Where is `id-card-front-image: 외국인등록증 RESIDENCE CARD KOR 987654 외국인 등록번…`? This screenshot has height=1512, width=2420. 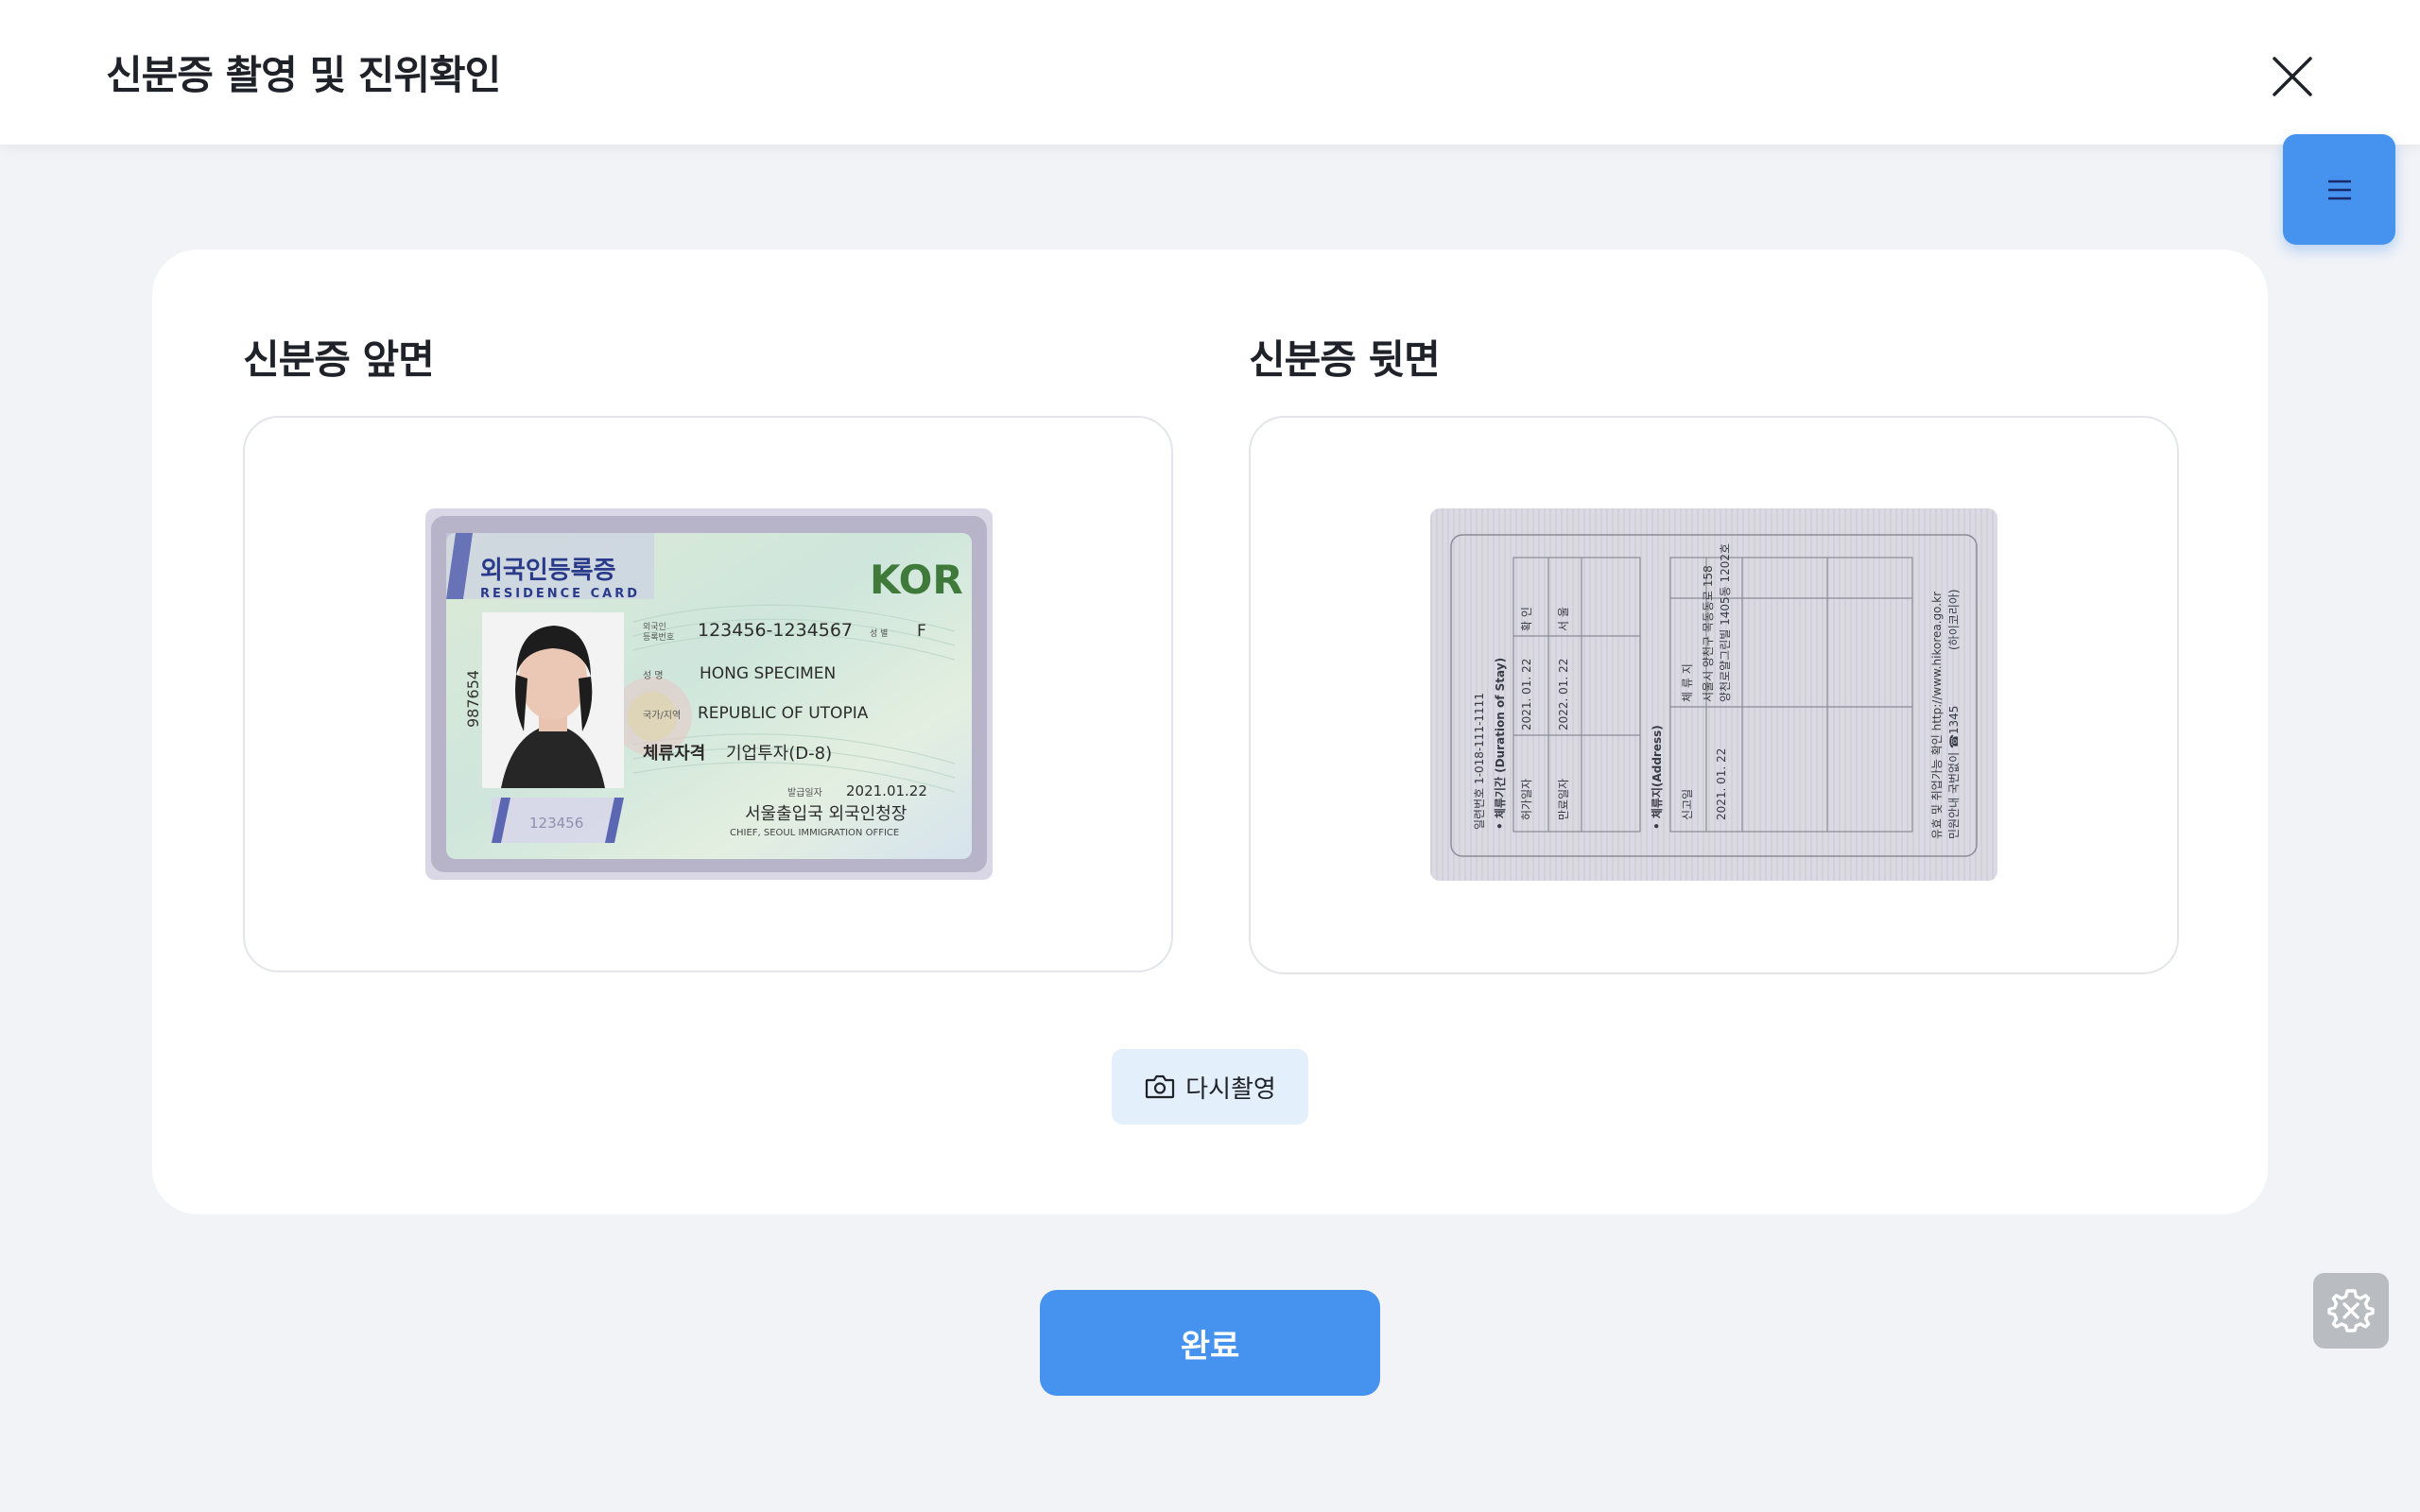
id-card-front-image: 외국인등록증 RESIDENCE CARD KOR 987654 외국인 등록번… is located at coordinates (709, 694).